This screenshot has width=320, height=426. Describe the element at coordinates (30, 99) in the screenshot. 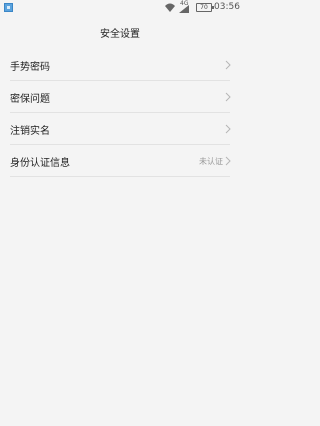

I see `settings-item-label: 密保问题` at that location.